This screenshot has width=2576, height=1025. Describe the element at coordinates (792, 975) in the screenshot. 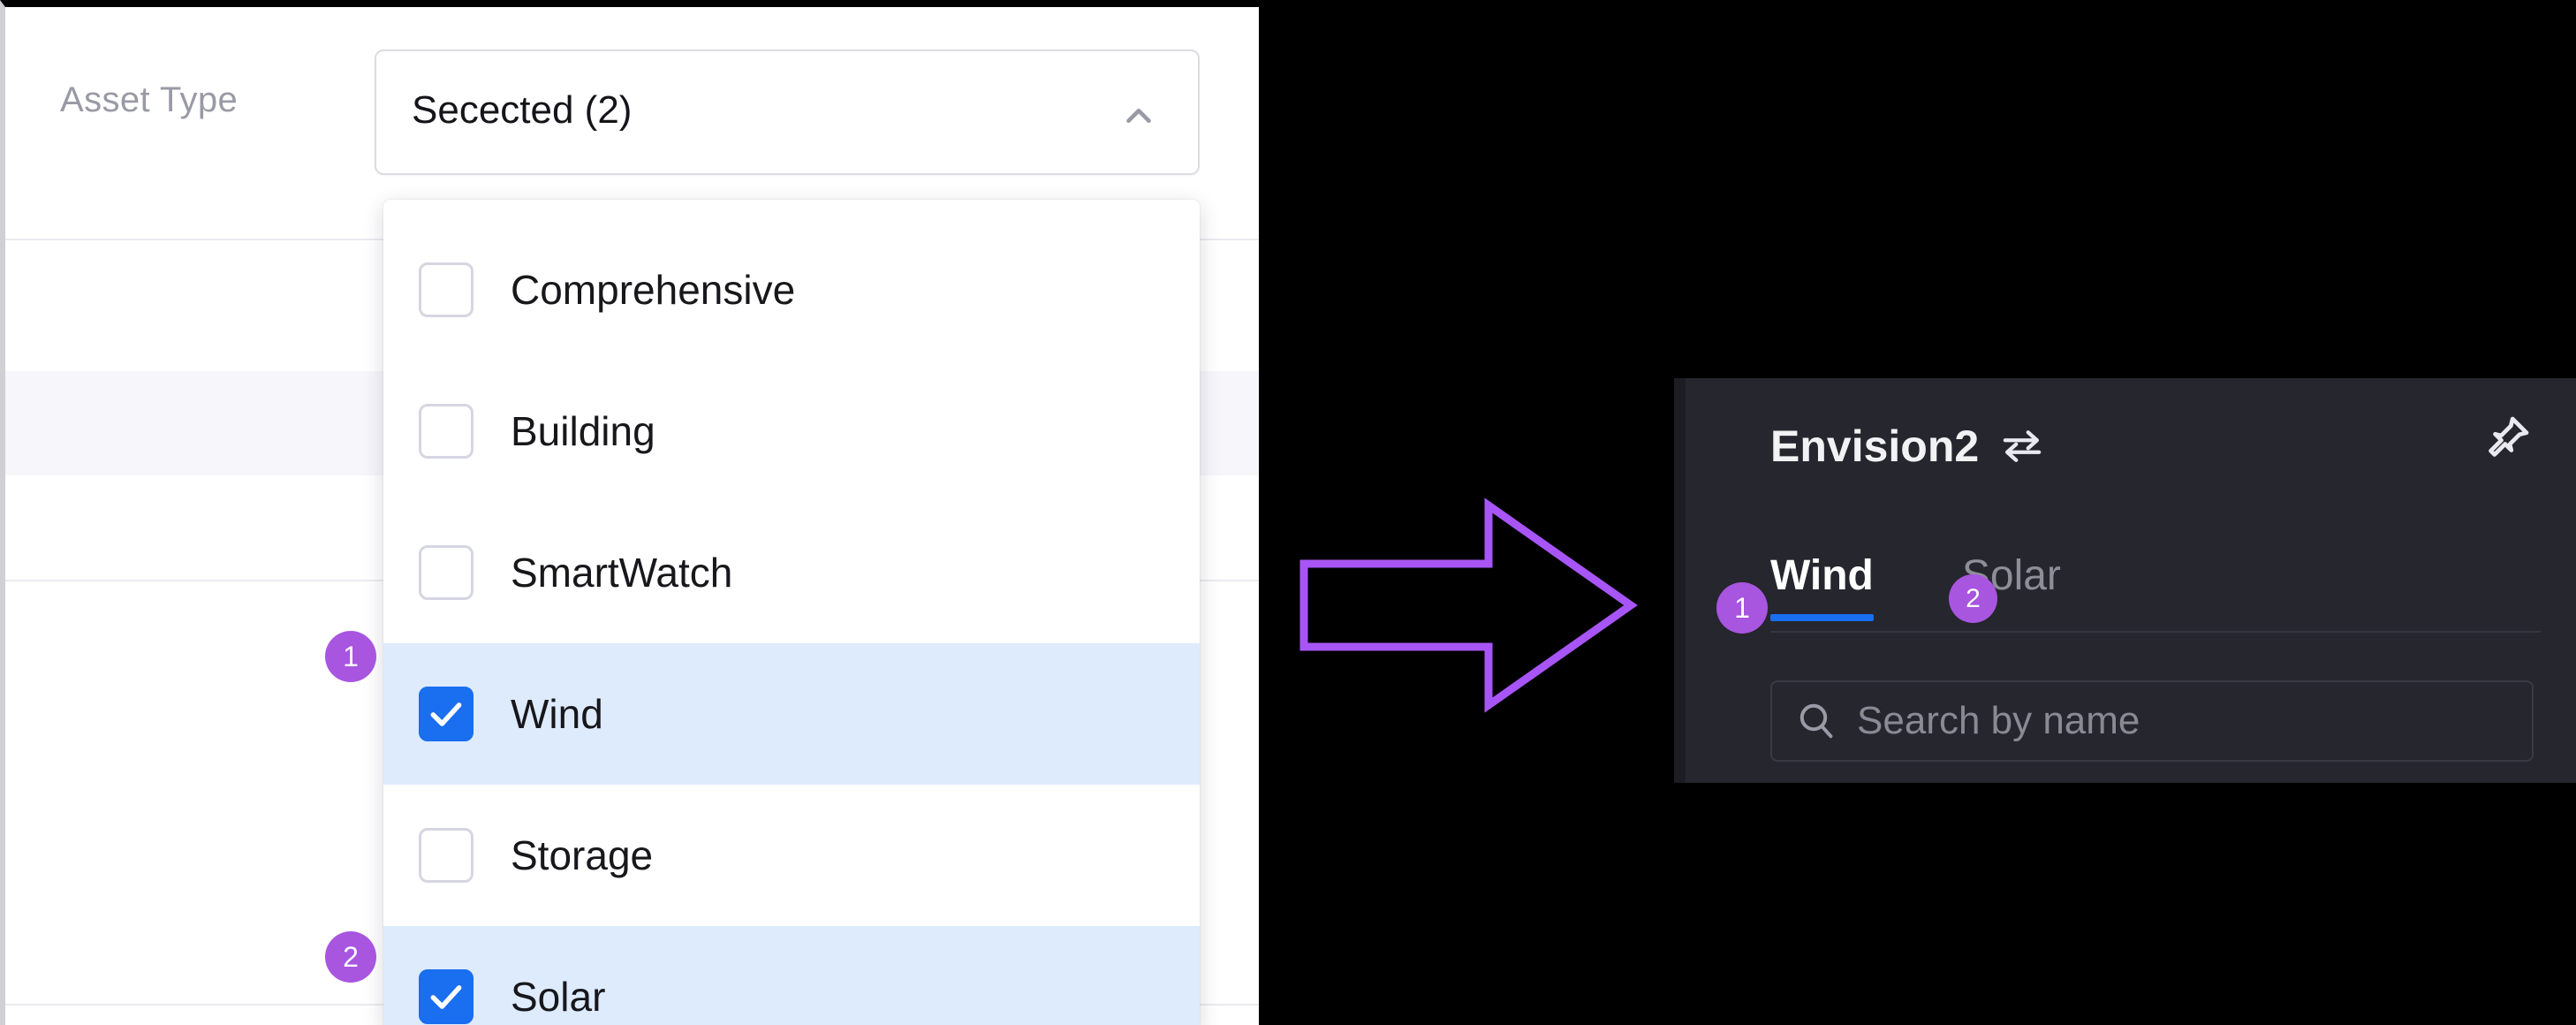

I see `dropdown-option-solar: Solar` at that location.